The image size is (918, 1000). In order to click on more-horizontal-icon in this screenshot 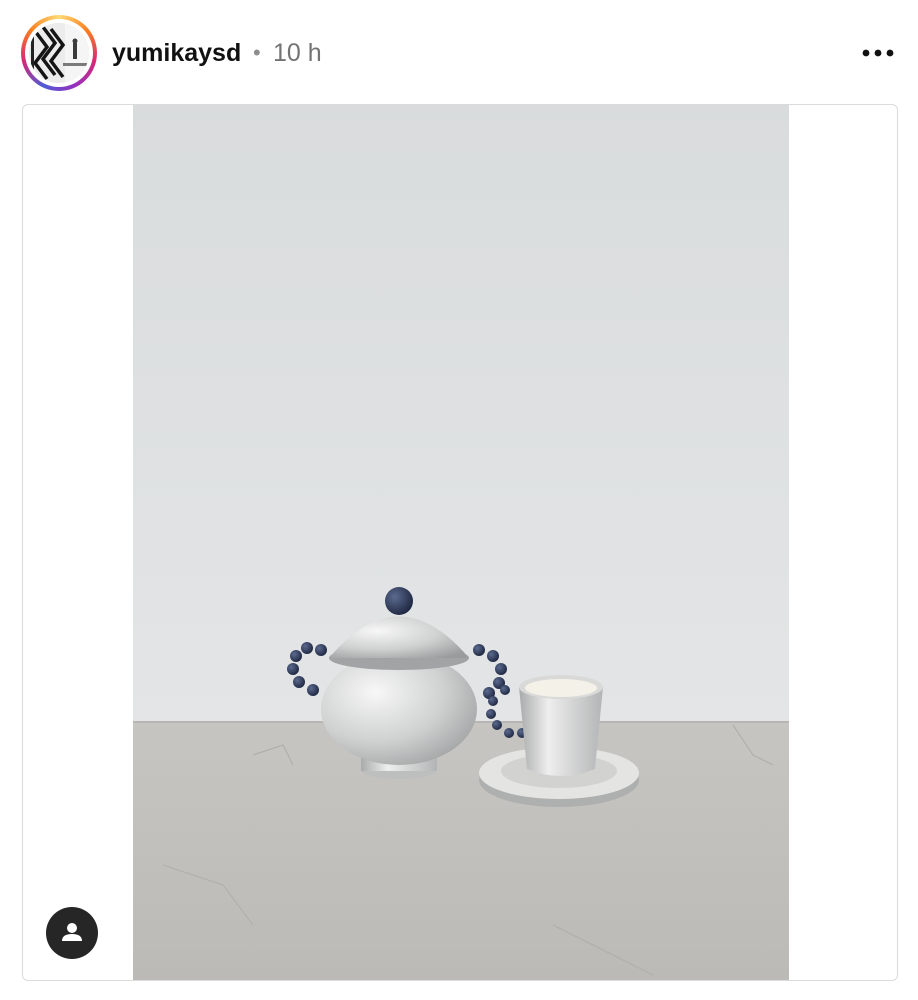, I will do `click(878, 53)`.